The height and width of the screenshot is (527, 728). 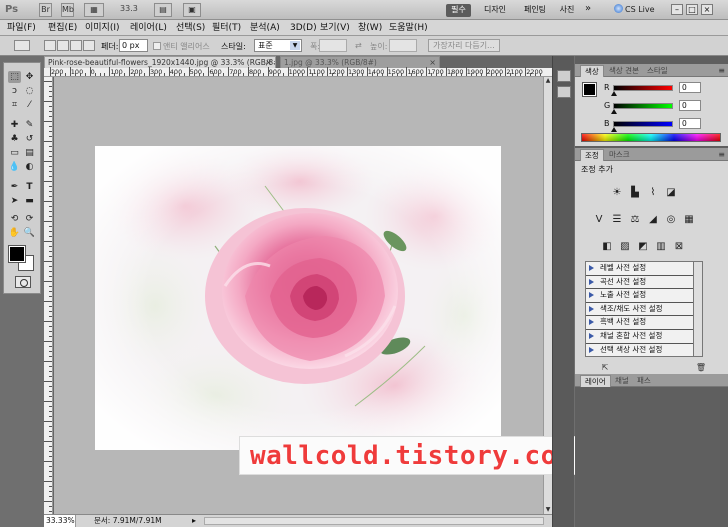 I want to click on more-workspaces-button: », so click(x=588, y=8).